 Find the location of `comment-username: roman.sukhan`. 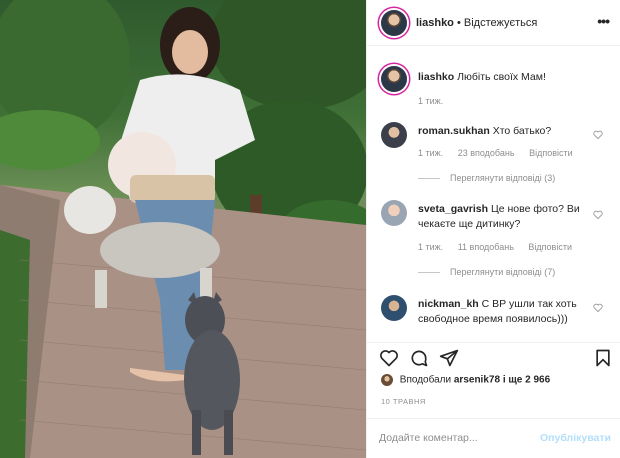

comment-username: roman.sukhan is located at coordinates (454, 131).